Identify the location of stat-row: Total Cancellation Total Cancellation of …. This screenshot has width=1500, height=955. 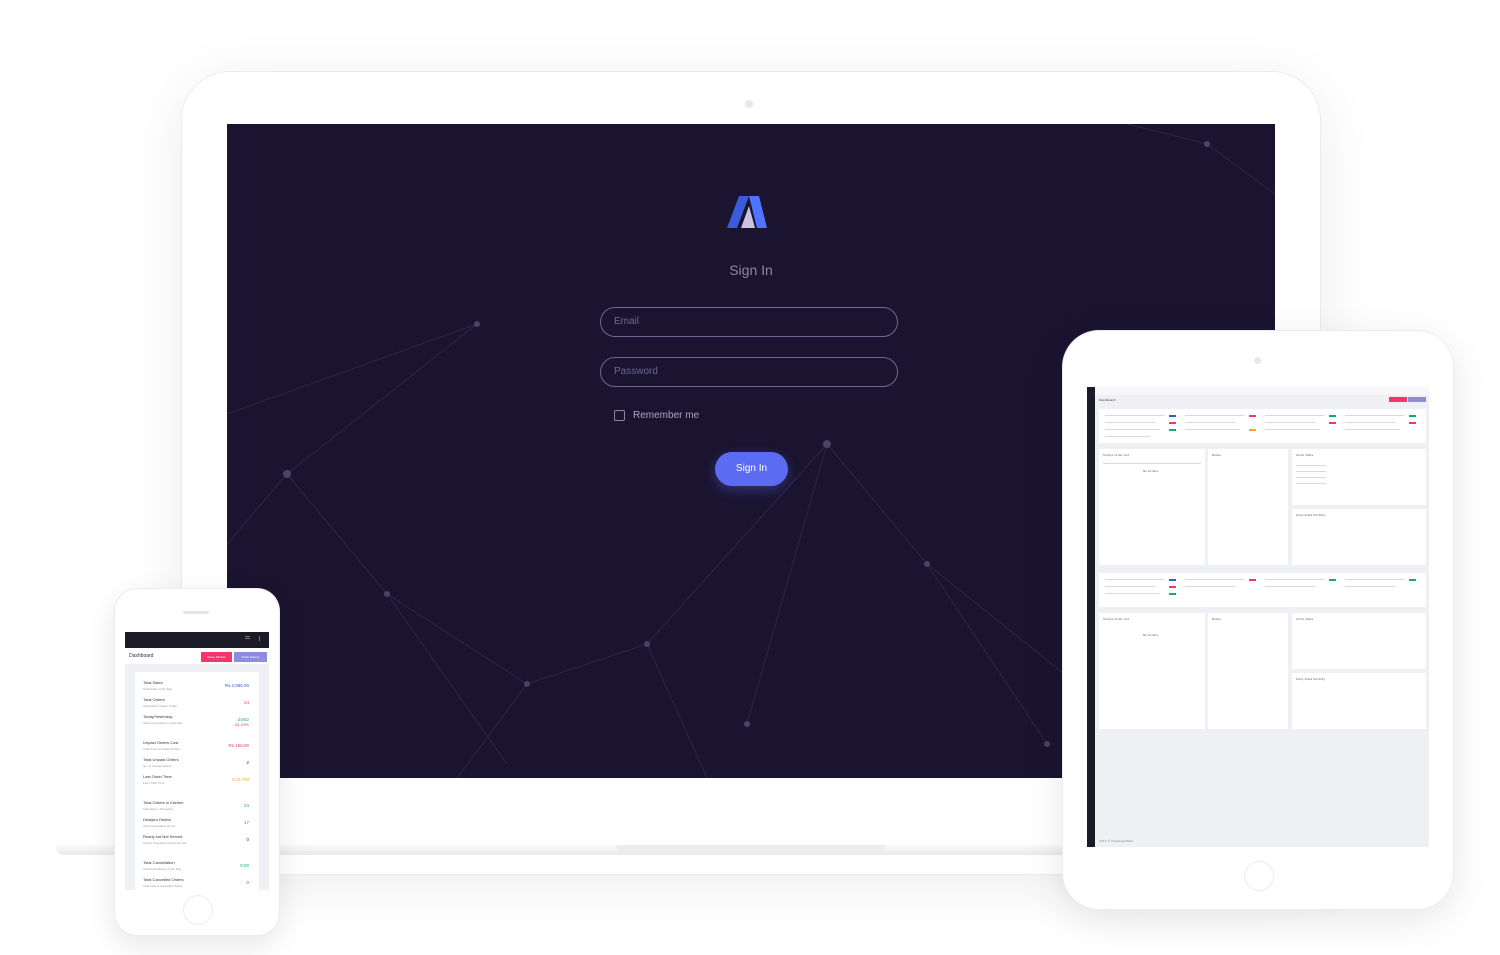
(197, 868).